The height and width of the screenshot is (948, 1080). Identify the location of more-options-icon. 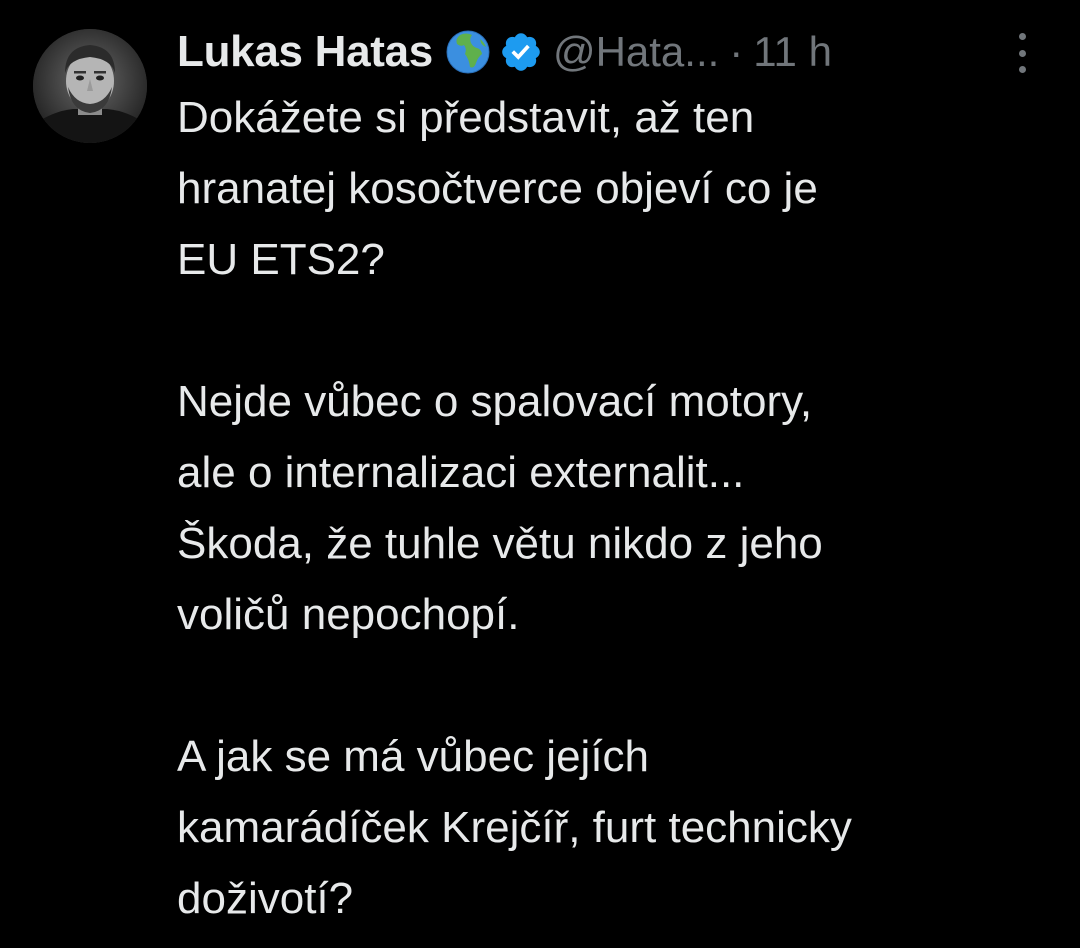
(1022, 53).